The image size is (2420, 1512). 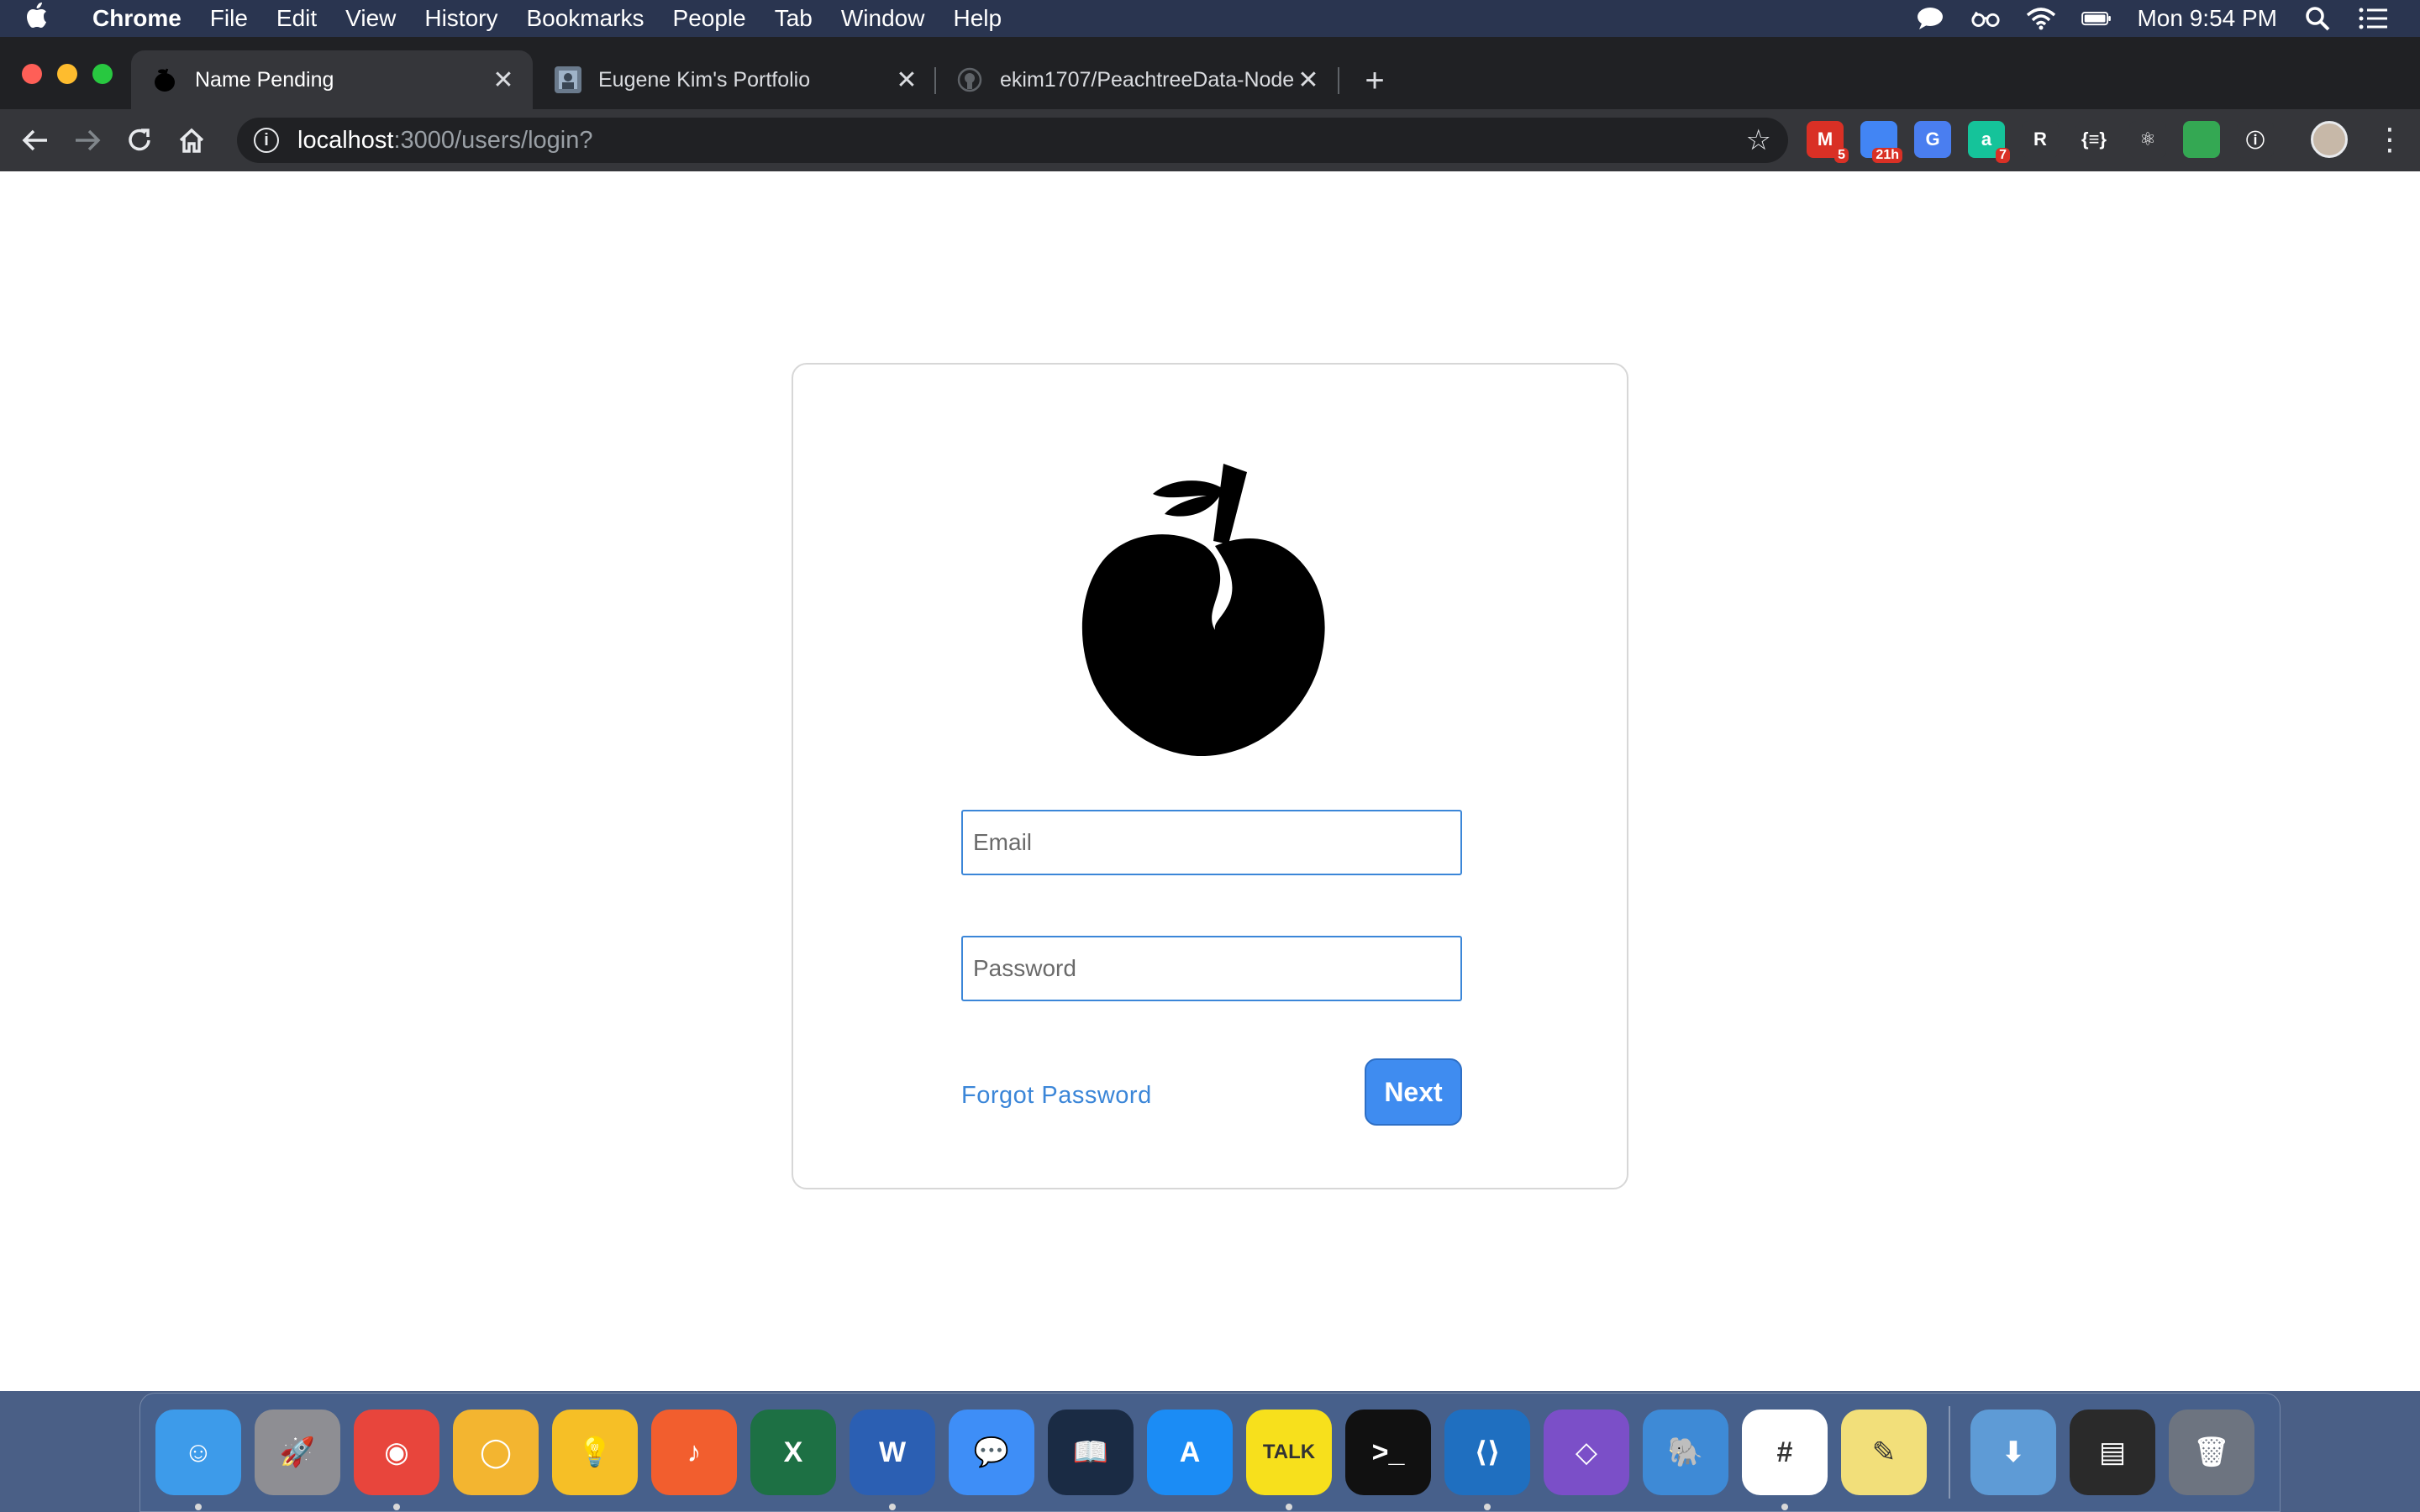 What do you see at coordinates (1190, 1452) in the screenshot?
I see `dock-app-store-icon: A` at bounding box center [1190, 1452].